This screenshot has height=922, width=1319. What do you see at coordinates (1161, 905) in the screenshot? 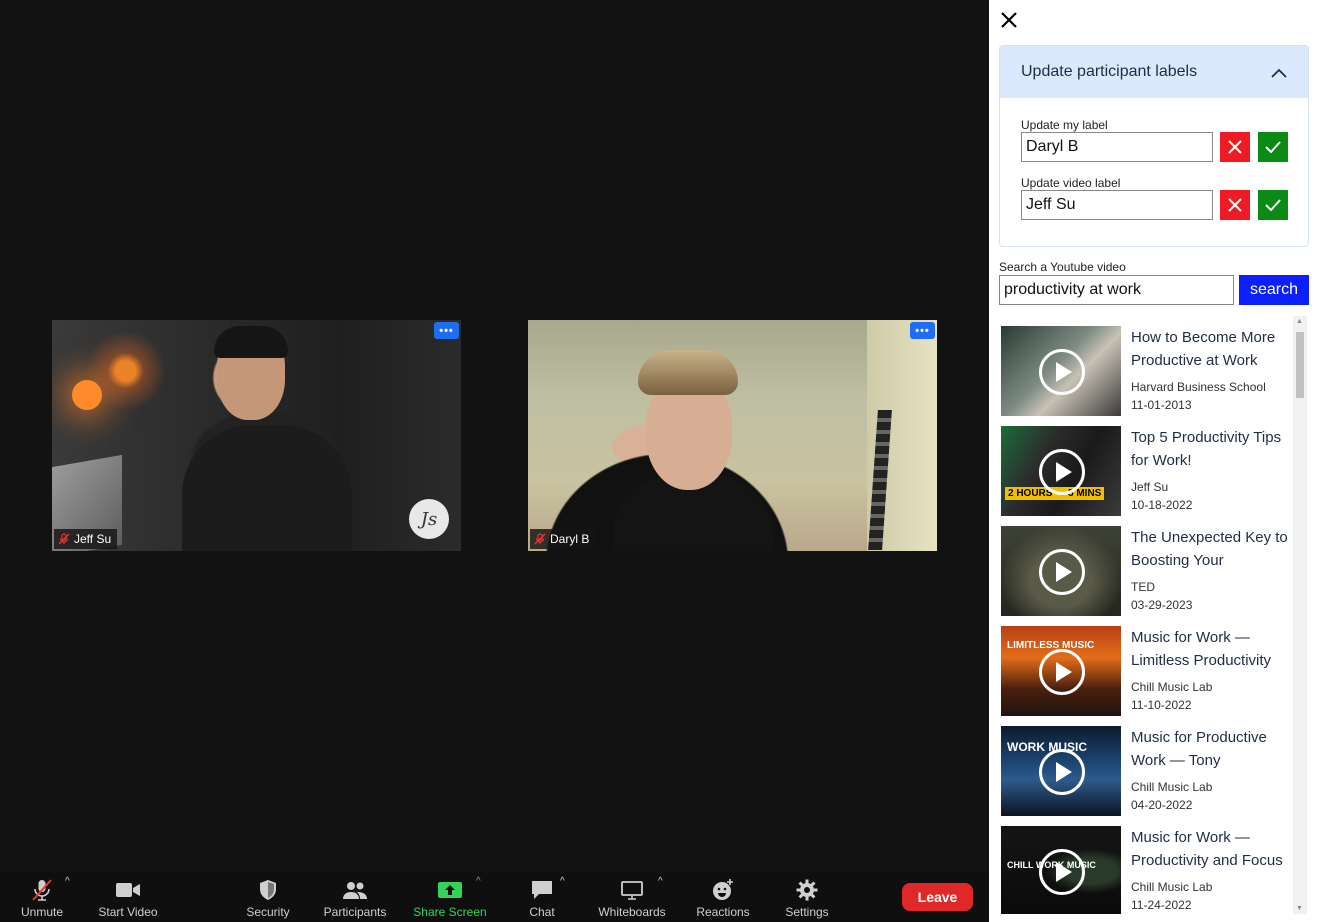
I see `video-date: 11-24-2022` at bounding box center [1161, 905].